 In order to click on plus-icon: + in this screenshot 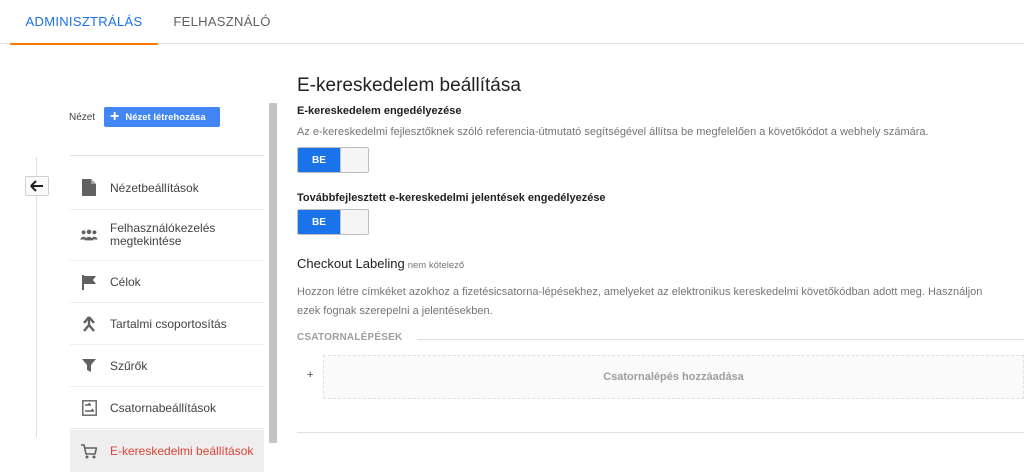, I will do `click(115, 116)`.